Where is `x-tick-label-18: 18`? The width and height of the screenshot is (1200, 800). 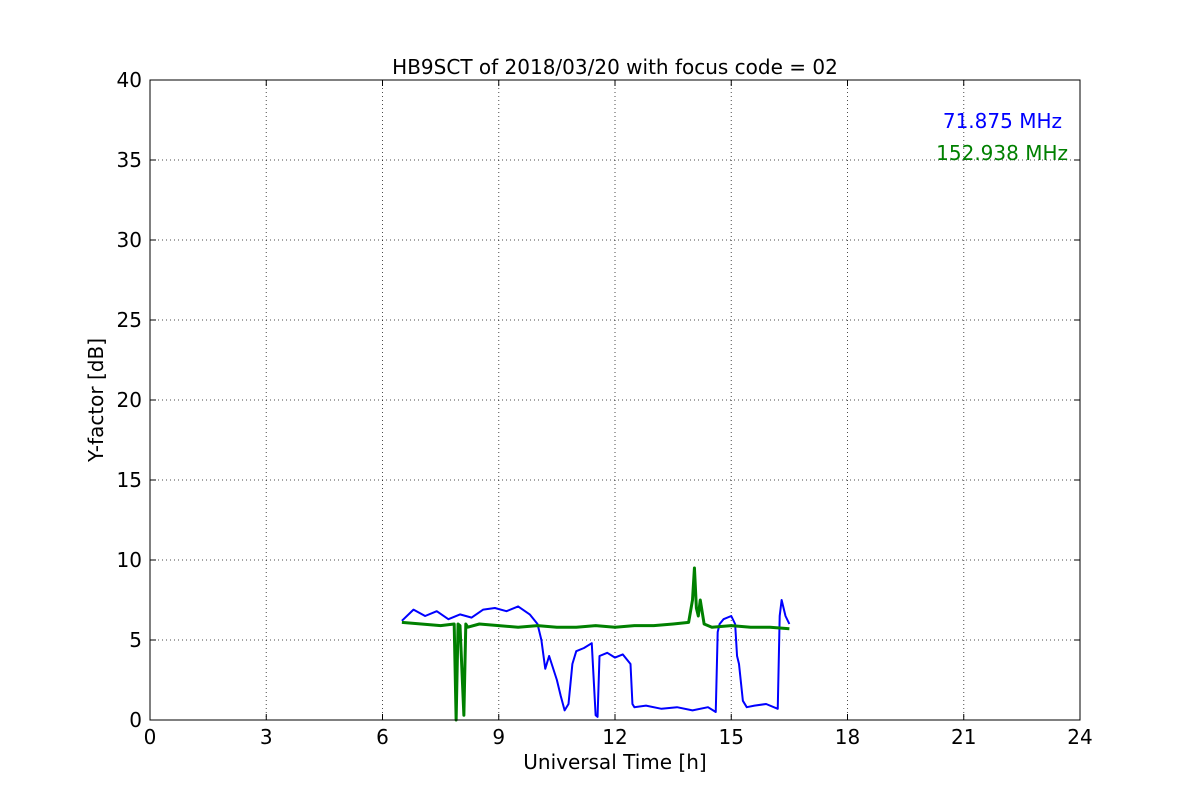 x-tick-label-18: 18 is located at coordinates (847, 737).